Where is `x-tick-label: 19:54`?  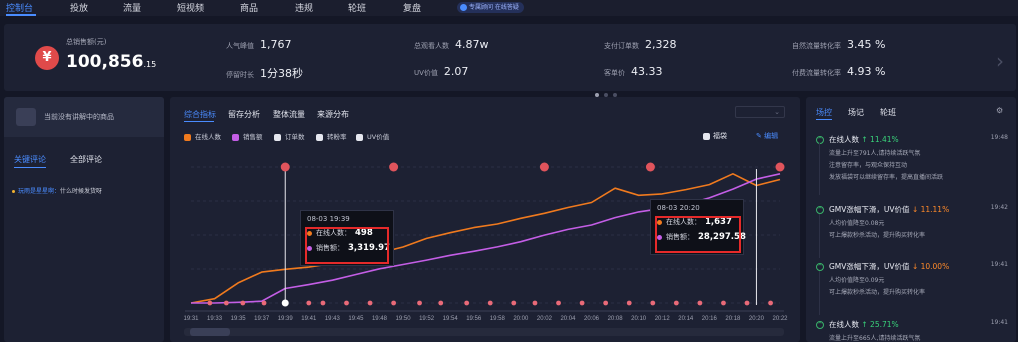
x-tick-label: 19:54 is located at coordinates (451, 319).